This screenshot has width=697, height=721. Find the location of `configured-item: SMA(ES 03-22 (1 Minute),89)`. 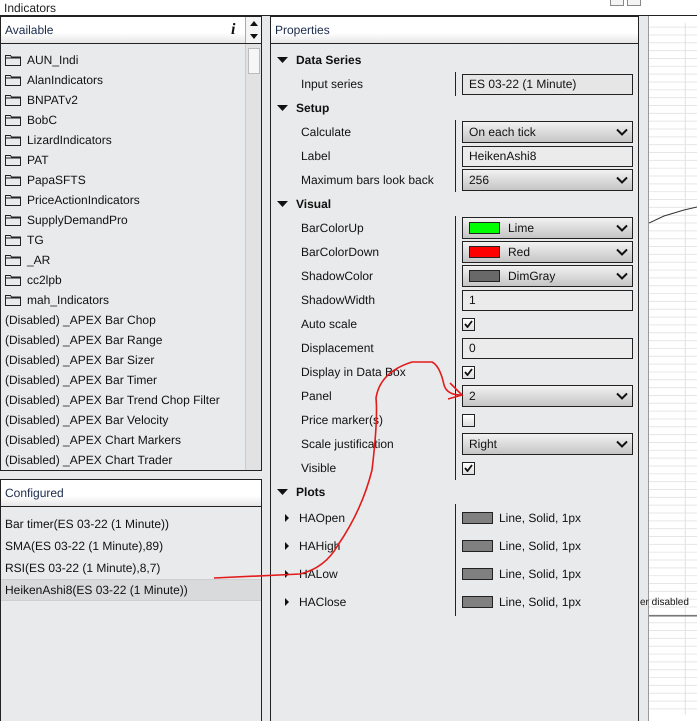

configured-item: SMA(ES 03-22 (1 Minute),89) is located at coordinates (131, 546).